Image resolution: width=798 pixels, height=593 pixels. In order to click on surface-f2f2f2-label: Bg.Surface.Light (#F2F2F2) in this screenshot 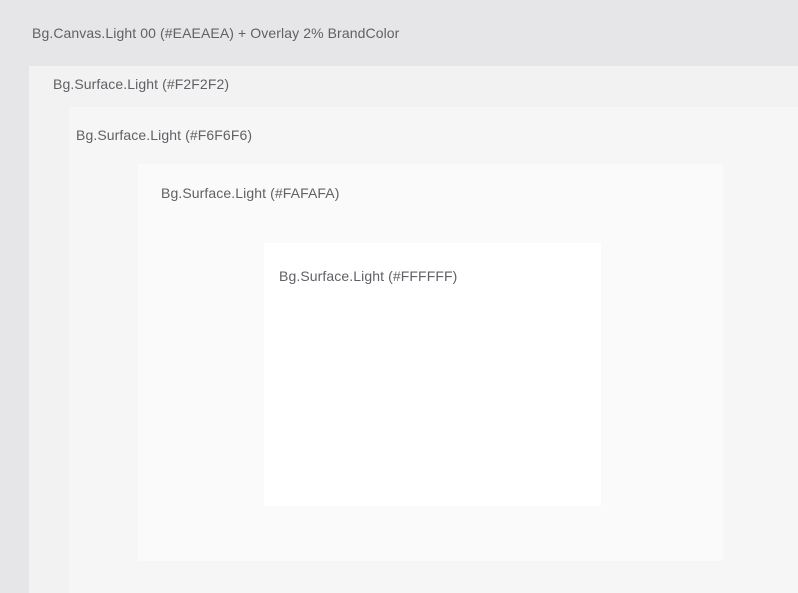, I will do `click(141, 84)`.